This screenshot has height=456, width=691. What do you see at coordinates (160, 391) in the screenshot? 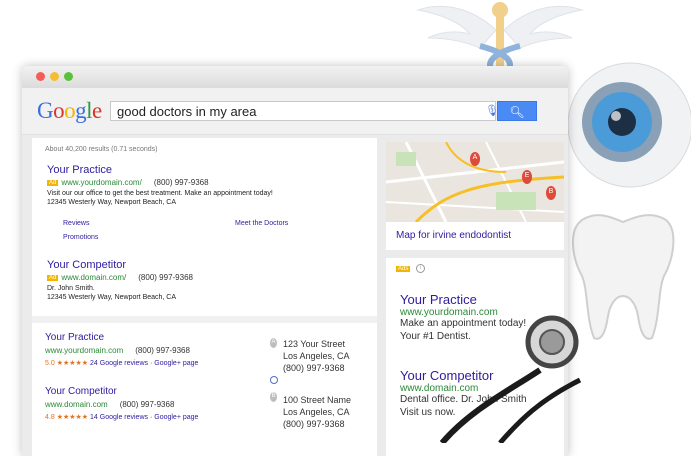
I see `local-result-title: Your Competitor` at bounding box center [160, 391].